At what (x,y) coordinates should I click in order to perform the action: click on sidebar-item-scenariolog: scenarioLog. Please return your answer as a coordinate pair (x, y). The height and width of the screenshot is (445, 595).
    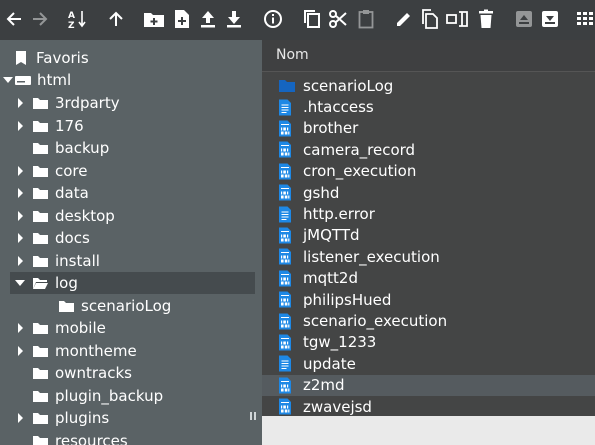
    Looking at the image, I should click on (85, 306).